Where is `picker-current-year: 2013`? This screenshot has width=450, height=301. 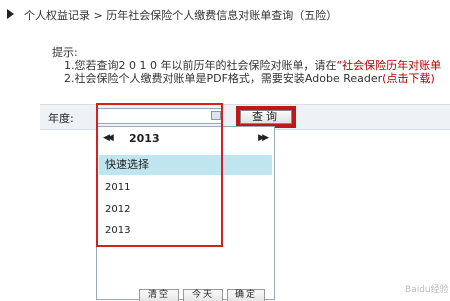
picker-current-year: 2013 is located at coordinates (144, 138).